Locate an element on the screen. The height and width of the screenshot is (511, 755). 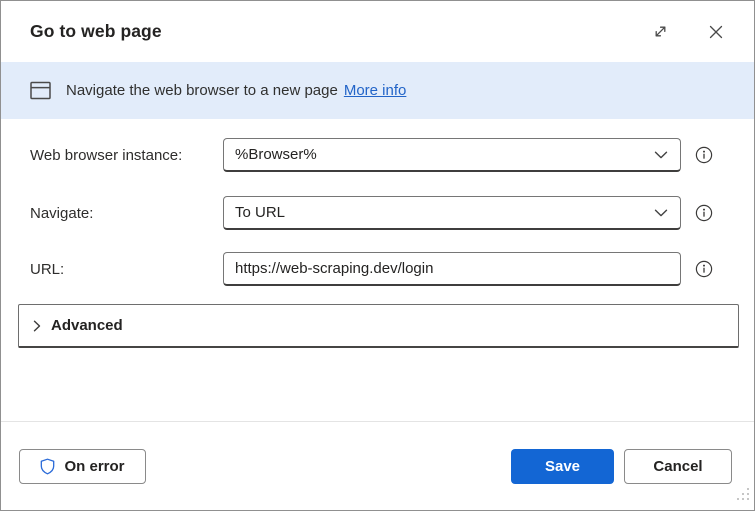
web-browser-instance-row: Web browser instance: %Browser% is located at coordinates (372, 155).